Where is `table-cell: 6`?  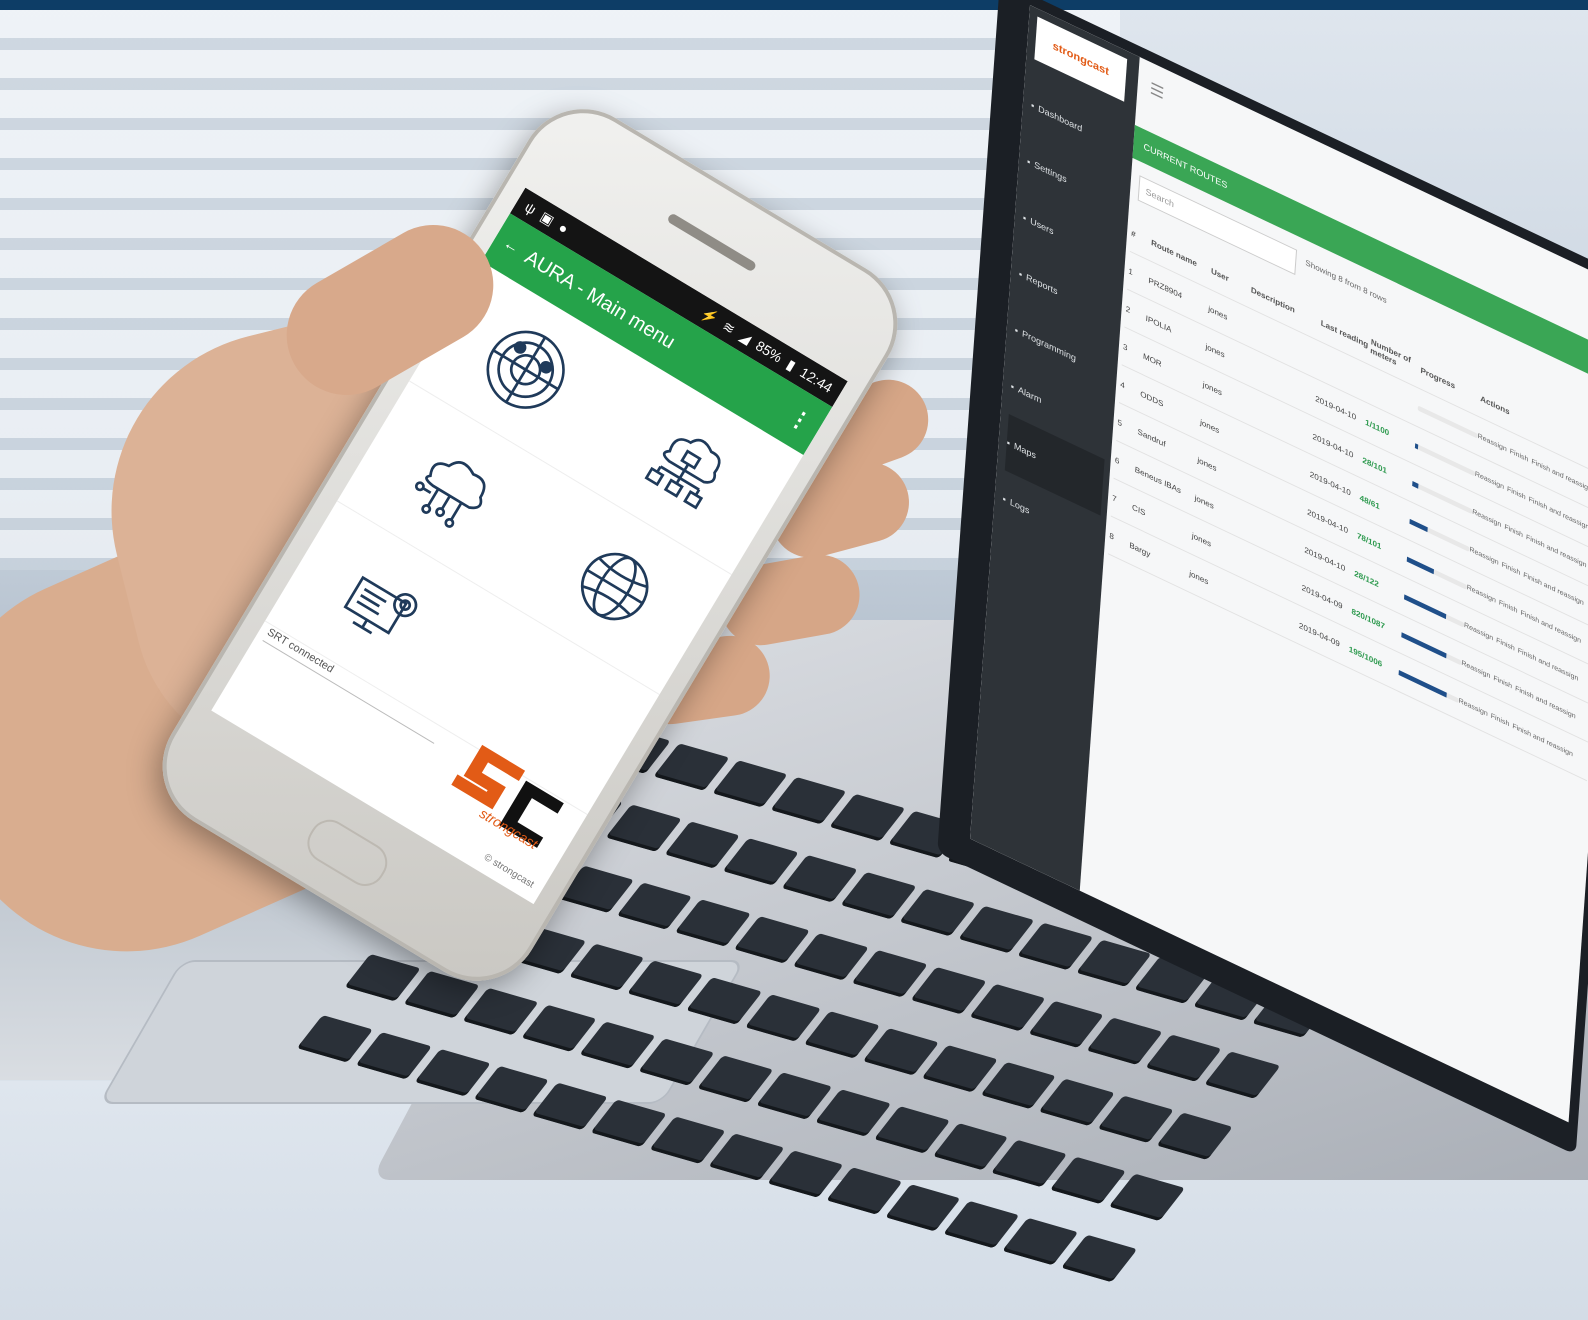 table-cell: 6 is located at coordinates (1125, 464).